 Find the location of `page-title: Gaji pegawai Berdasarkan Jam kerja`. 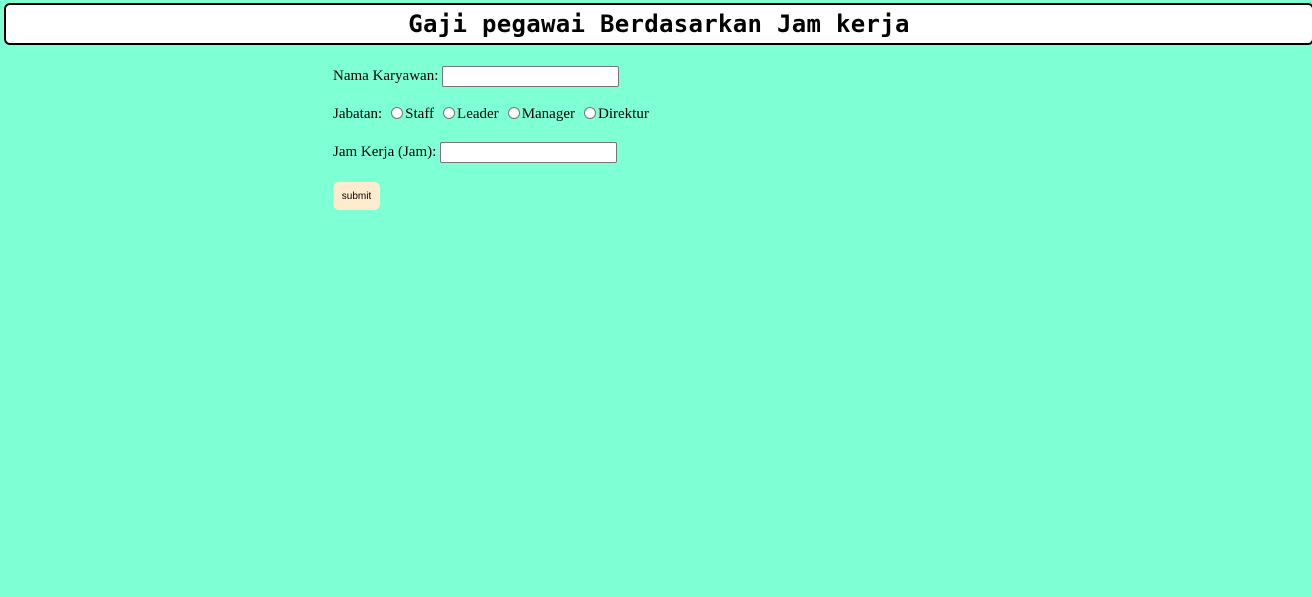

page-title: Gaji pegawai Berdasarkan Jam kerja is located at coordinates (659, 24).